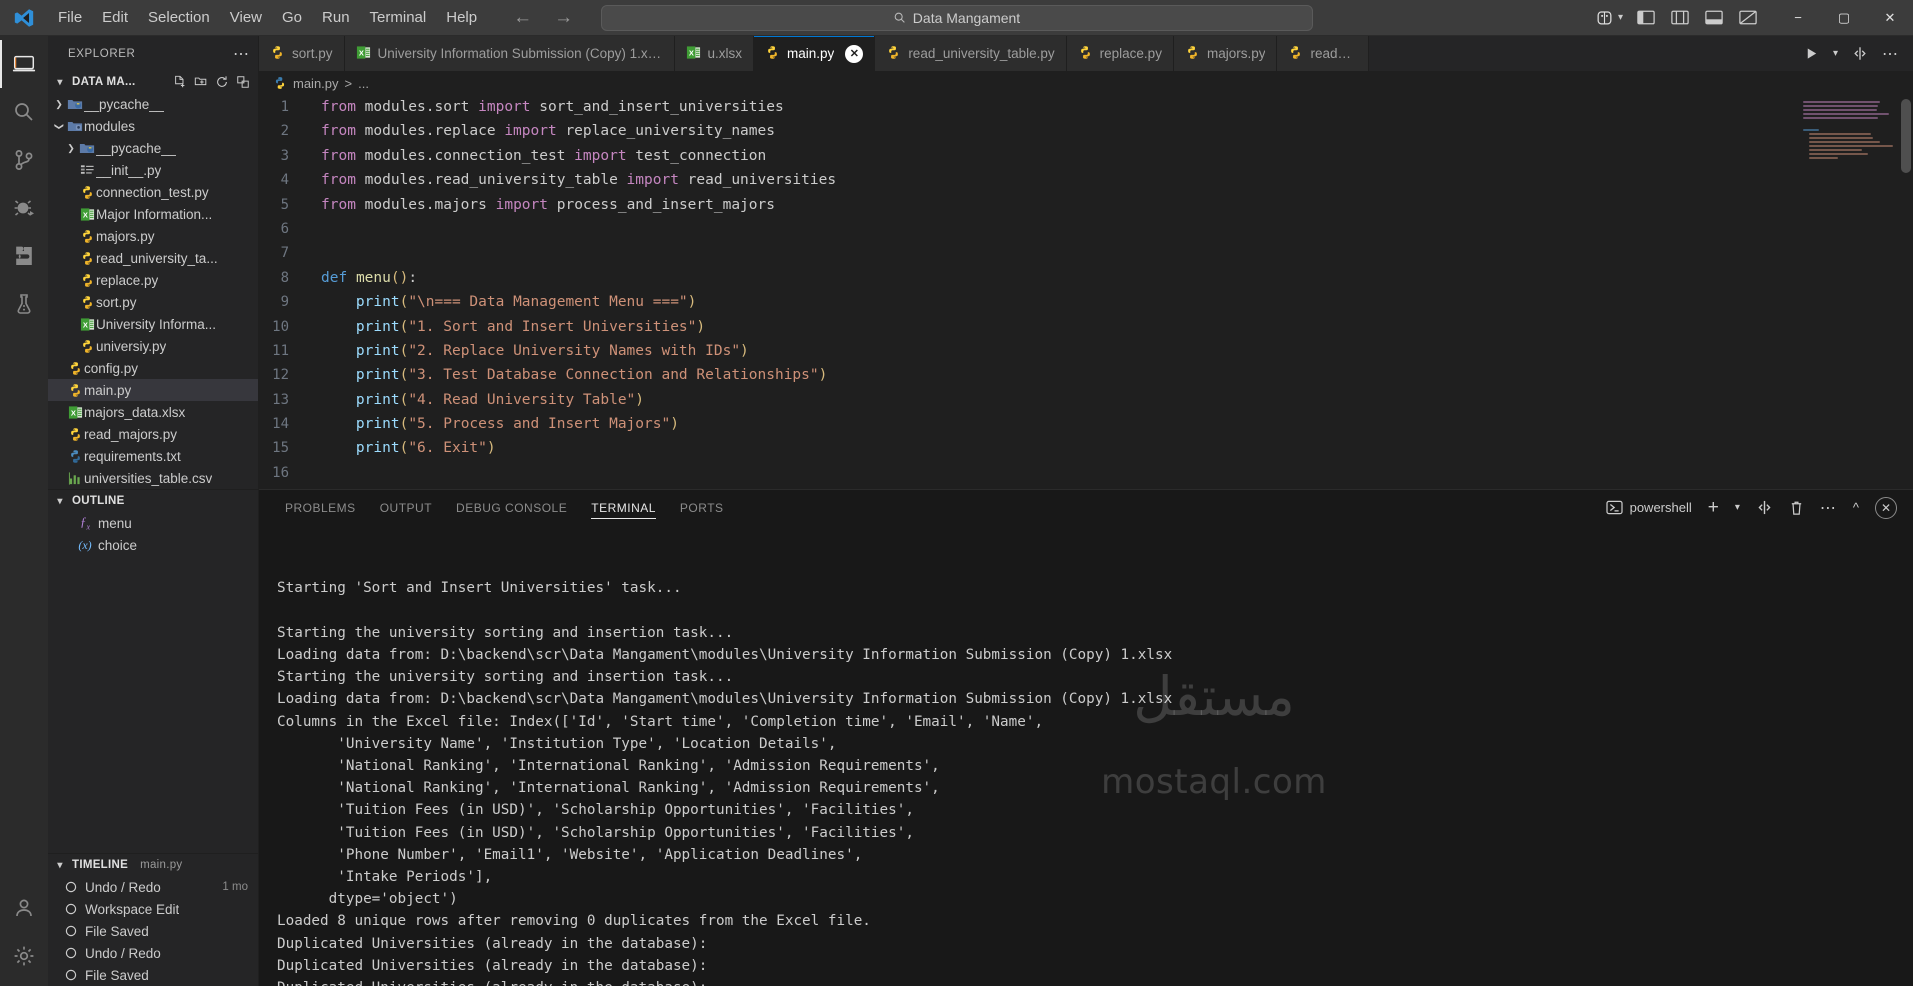 The height and width of the screenshot is (986, 1913). What do you see at coordinates (1323, 53) in the screenshot?
I see `editor-tab-read-ma: read_ma` at bounding box center [1323, 53].